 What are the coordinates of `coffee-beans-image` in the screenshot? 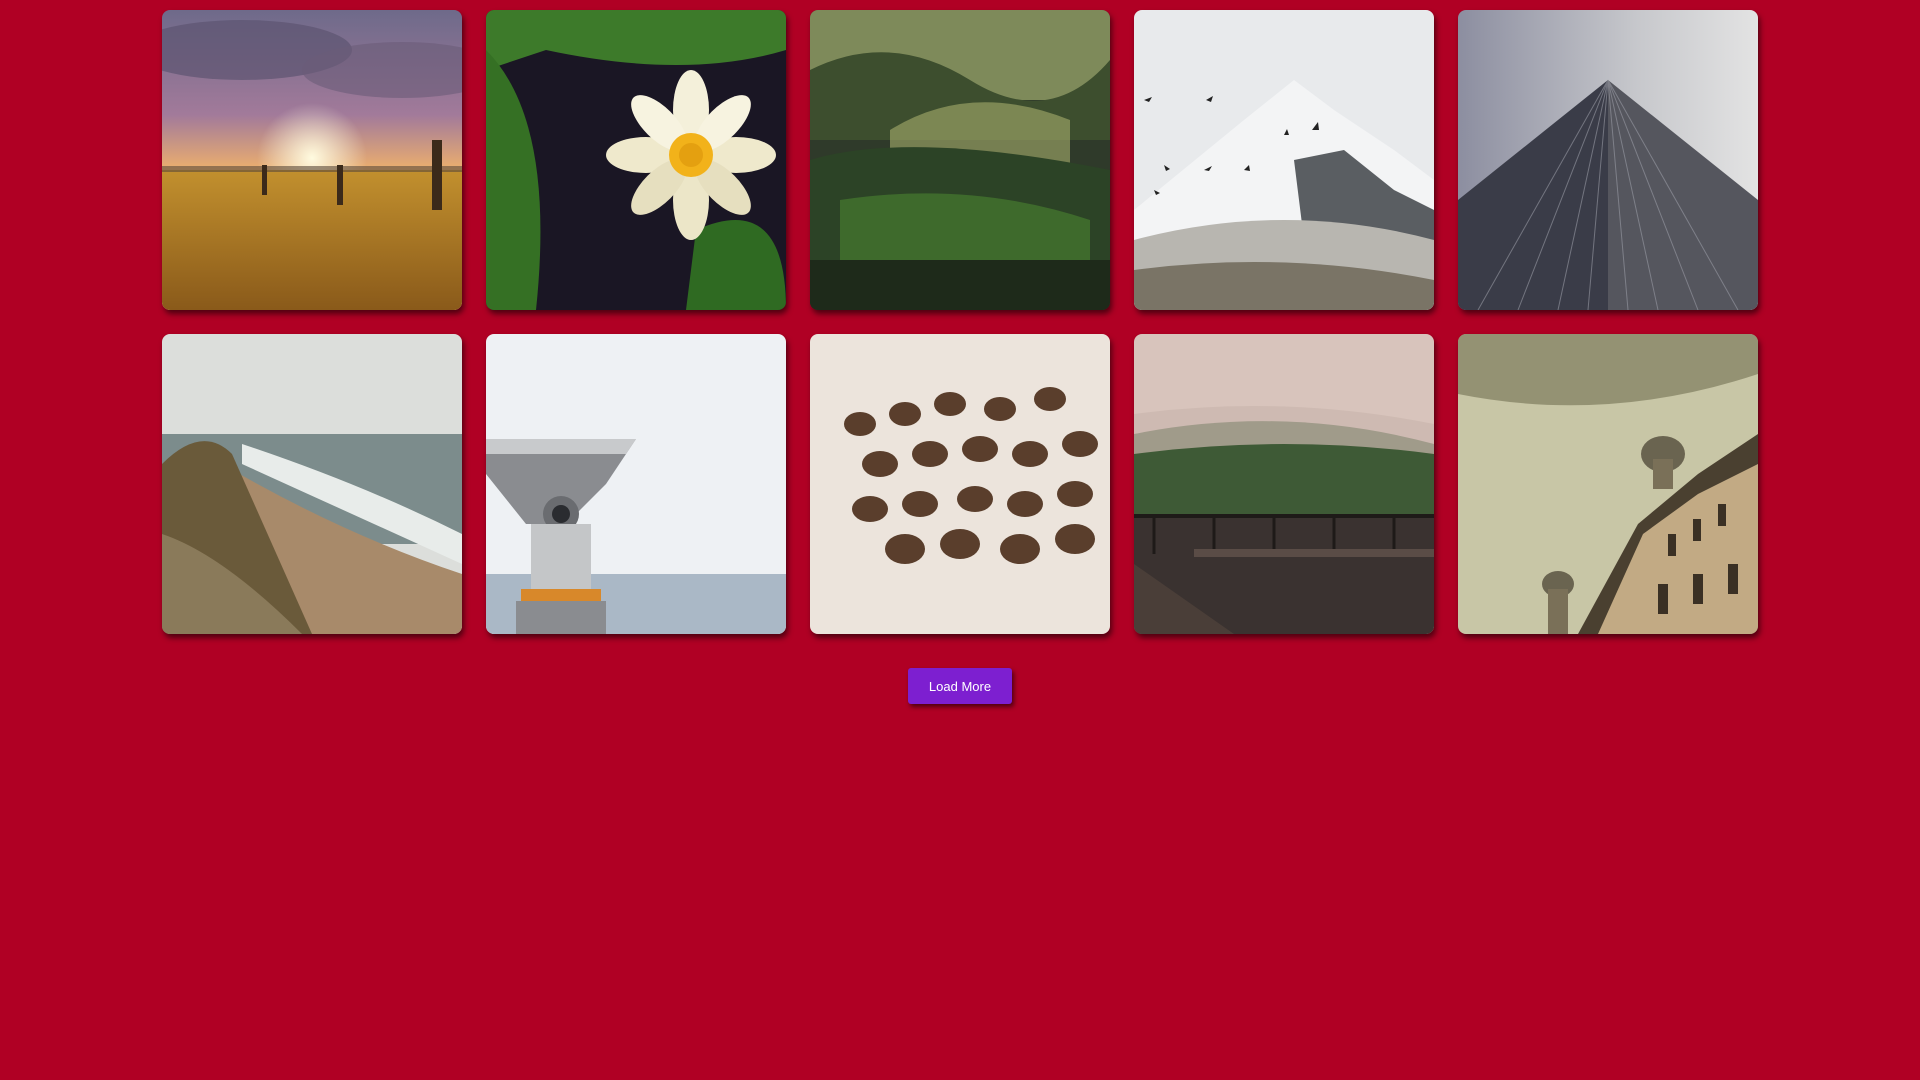 It's located at (960, 484).